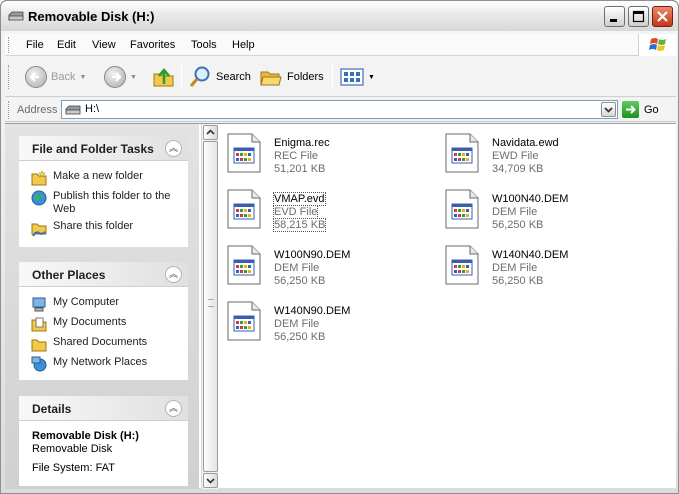 The image size is (679, 494). I want to click on menu-tools: Tools, so click(204, 45).